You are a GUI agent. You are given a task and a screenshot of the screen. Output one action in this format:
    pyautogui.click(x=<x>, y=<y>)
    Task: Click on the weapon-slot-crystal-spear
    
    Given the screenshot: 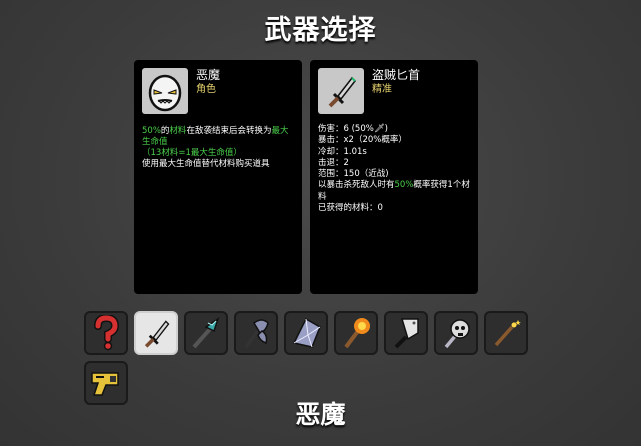 What is the action you would take?
    pyautogui.click(x=206, y=333)
    